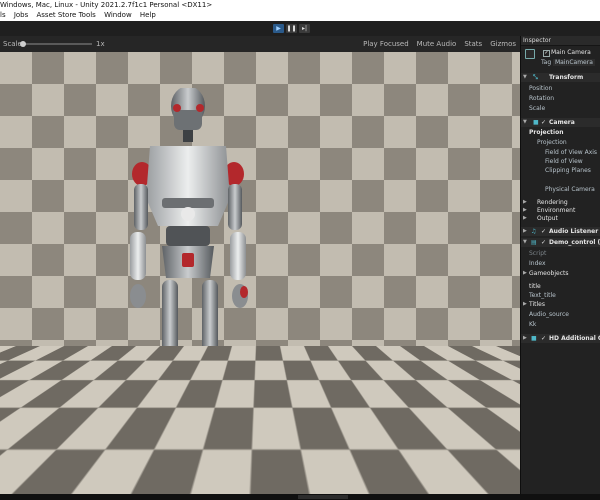  Describe the element at coordinates (536, 122) in the screenshot. I see `camera-icon: ■` at that location.